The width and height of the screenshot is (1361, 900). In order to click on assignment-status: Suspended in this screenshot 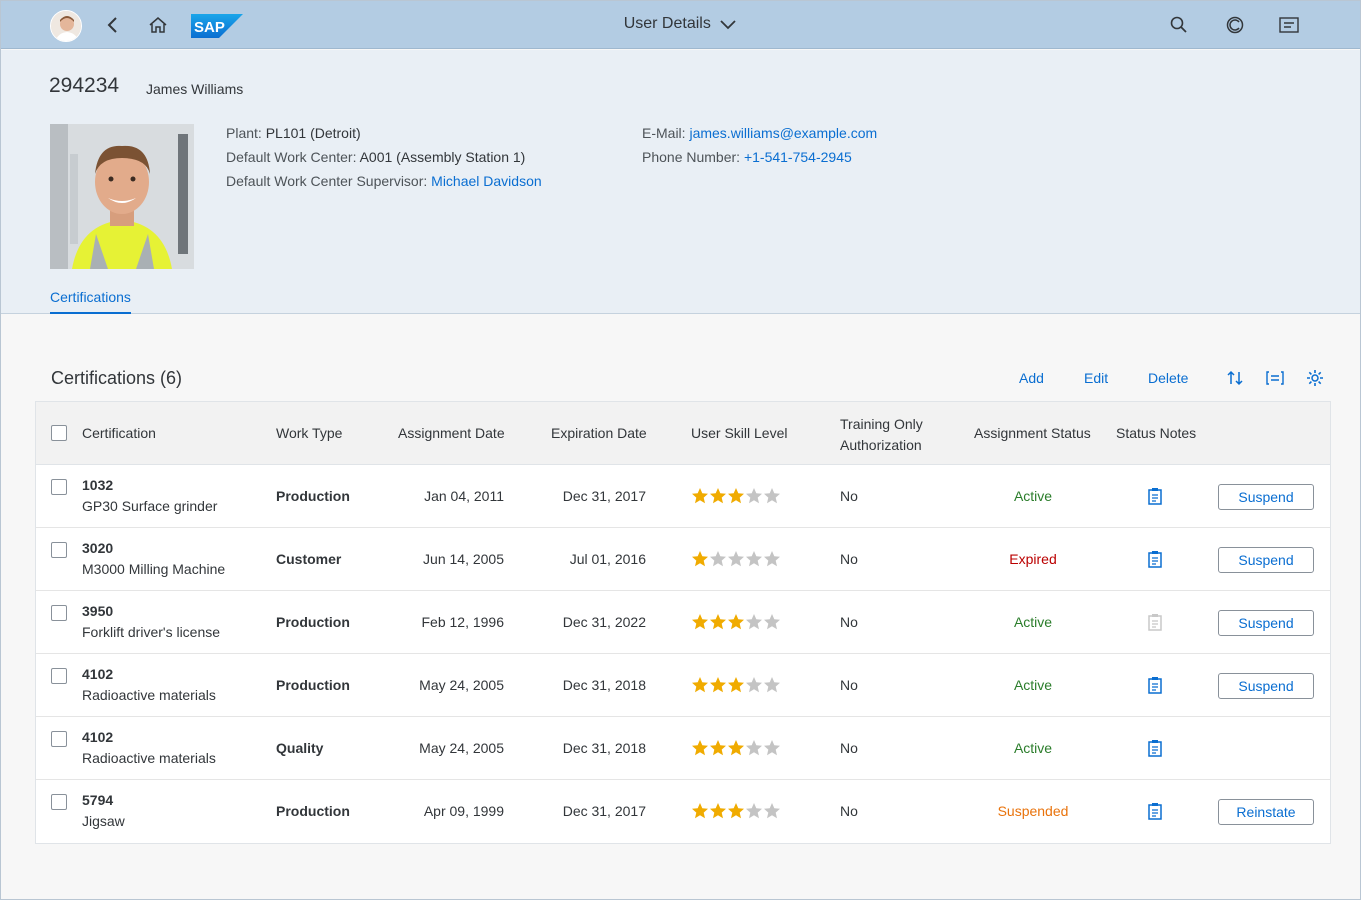, I will do `click(1033, 811)`.